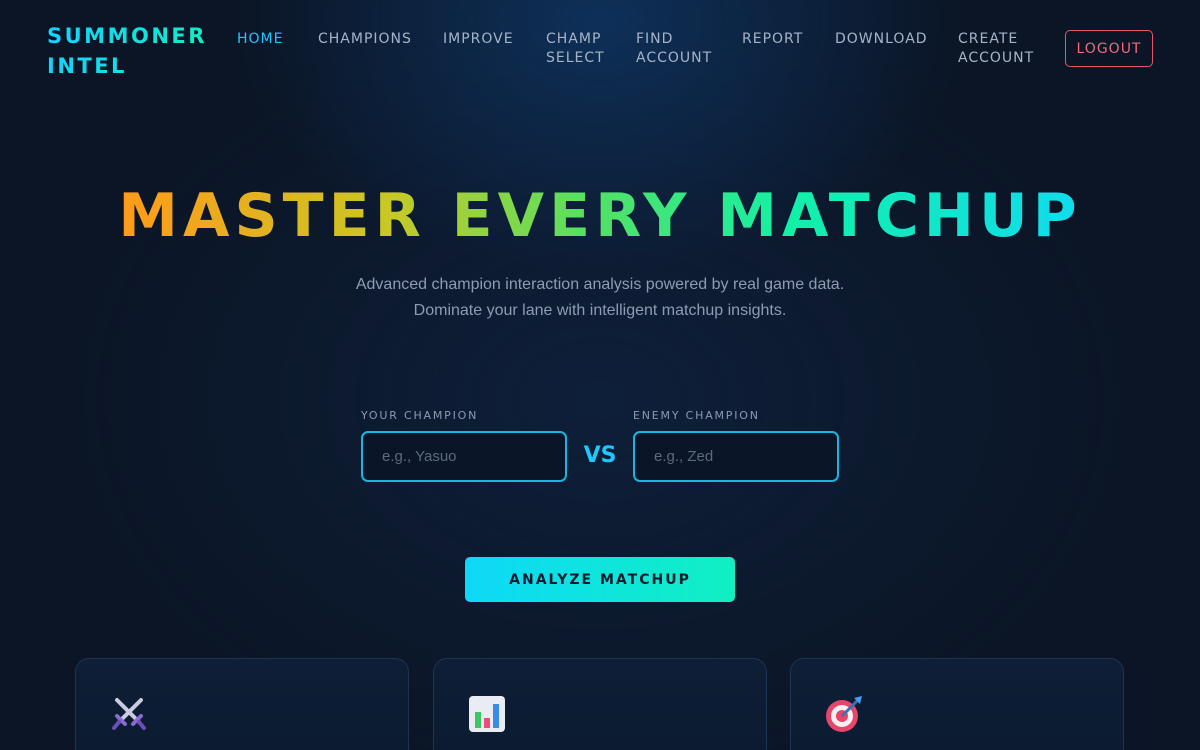 Image resolution: width=1200 pixels, height=750 pixels. I want to click on feature-card-stats, so click(600, 704).